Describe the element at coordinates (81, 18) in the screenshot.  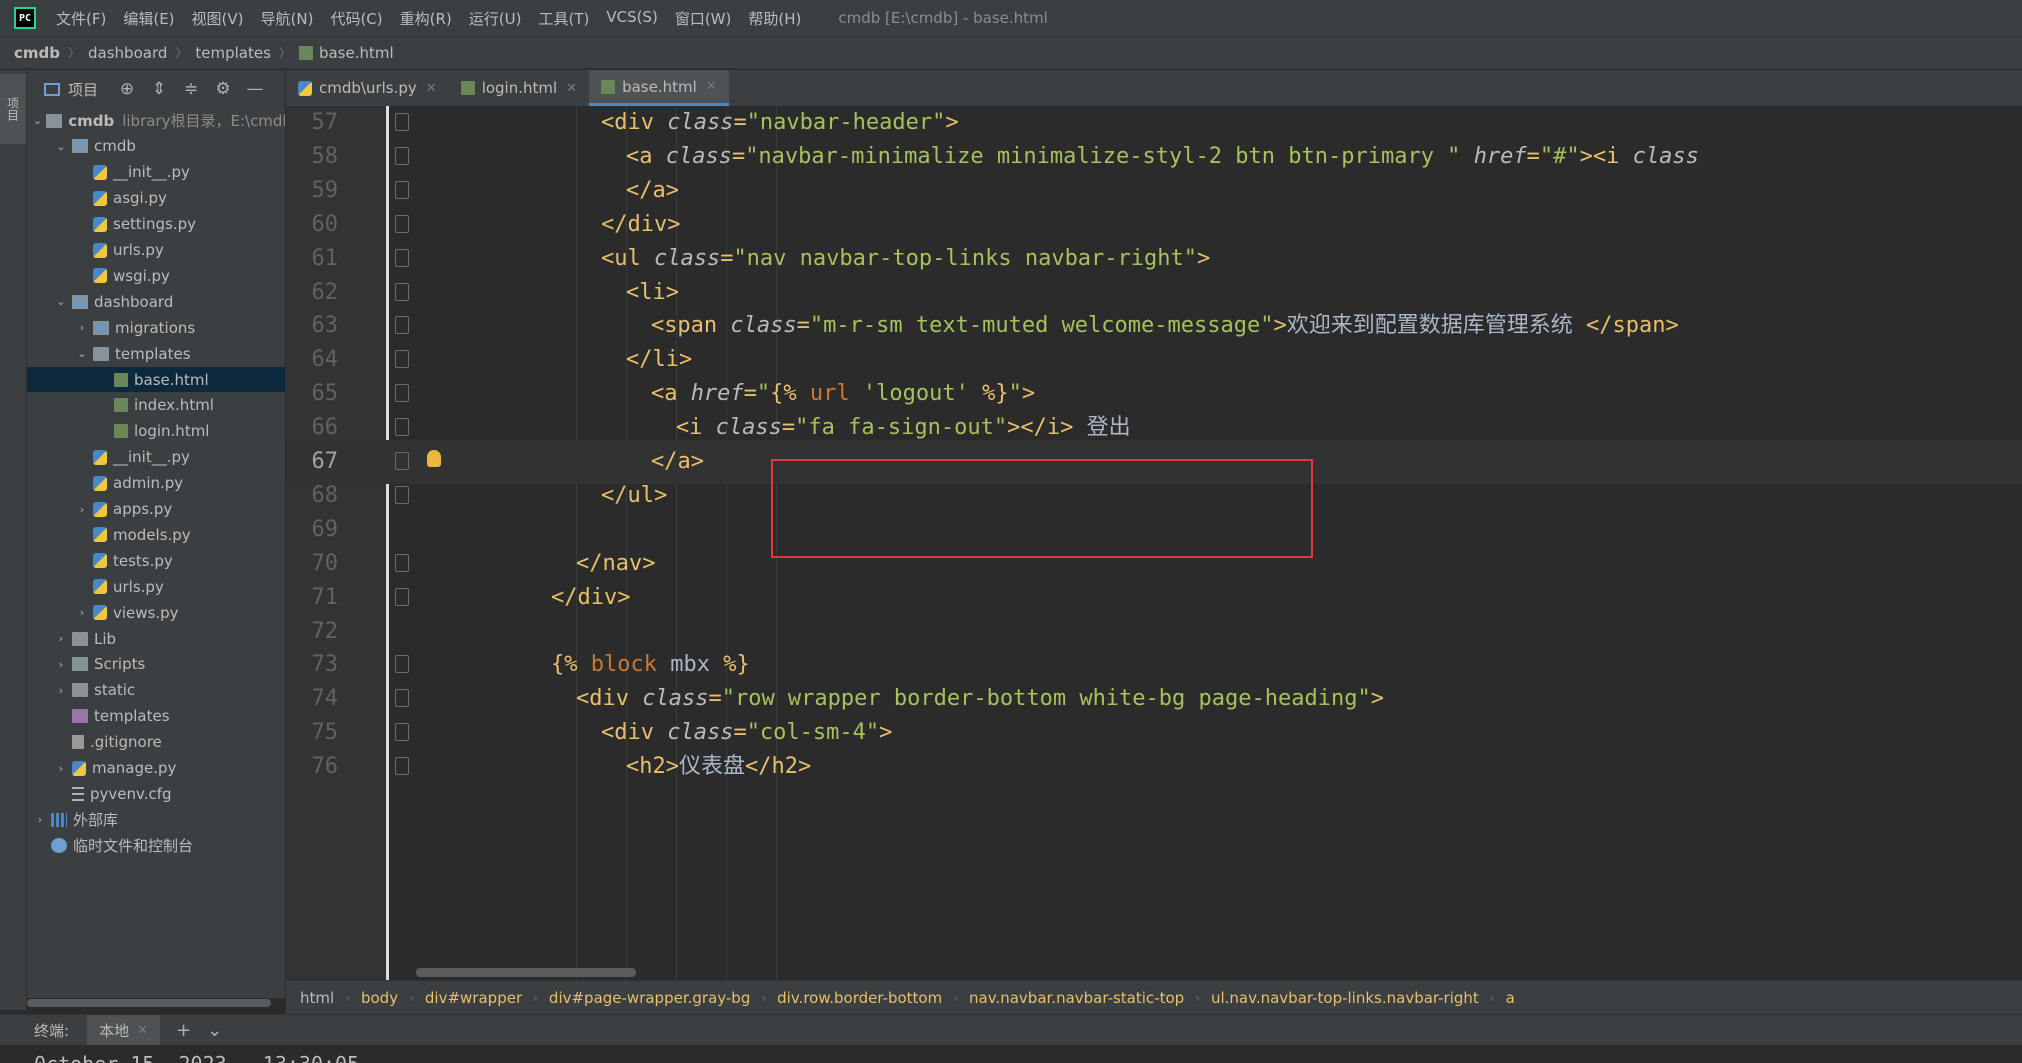
I see `menu-item: 文件(F)` at that location.